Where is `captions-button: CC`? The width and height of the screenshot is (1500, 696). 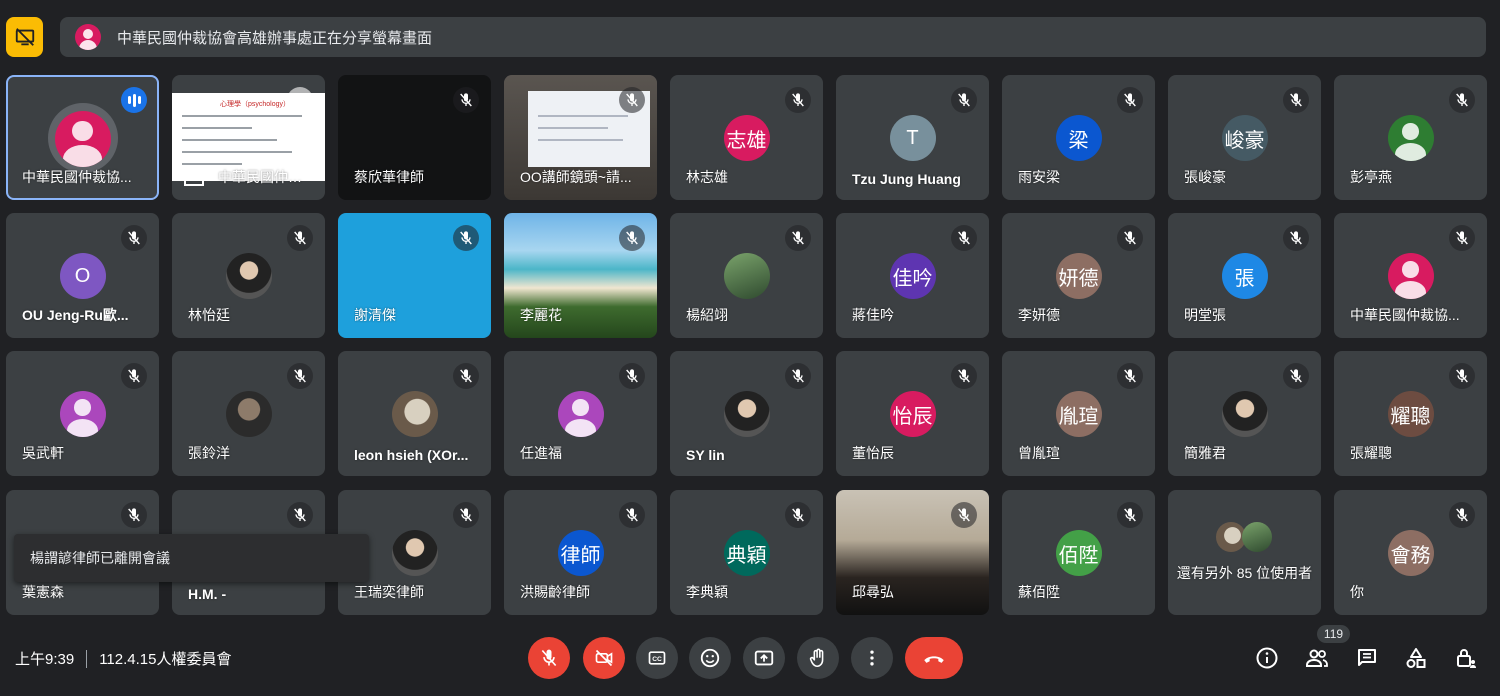
captions-button: CC is located at coordinates (657, 658).